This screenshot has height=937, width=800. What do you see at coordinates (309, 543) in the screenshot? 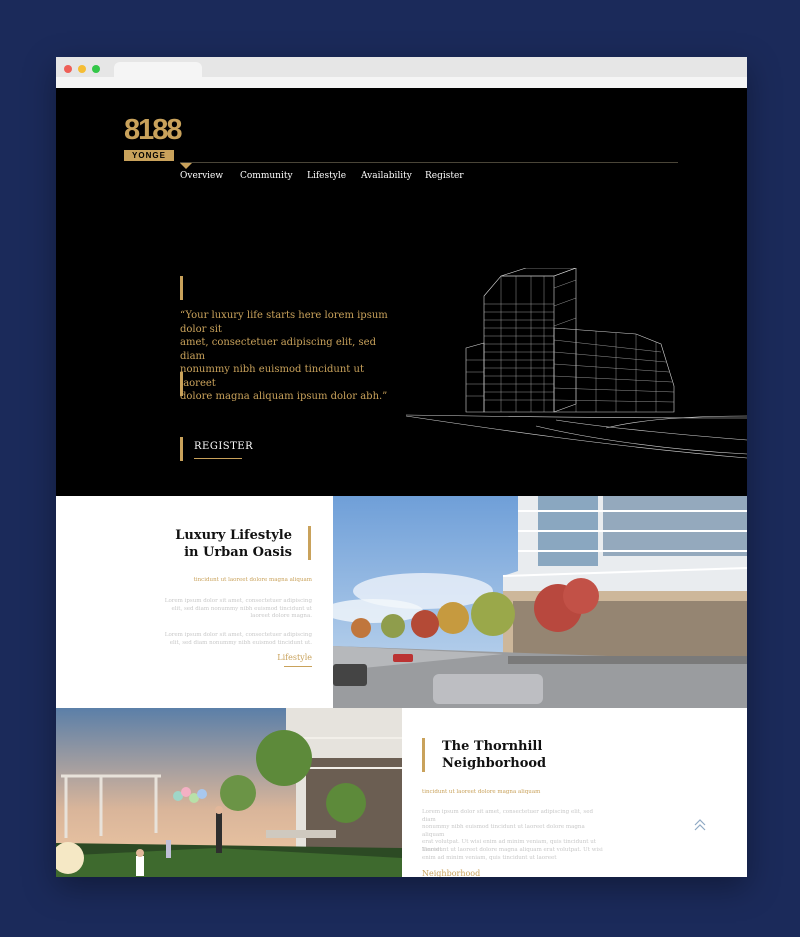
I see `lifestyle-title-bar` at bounding box center [309, 543].